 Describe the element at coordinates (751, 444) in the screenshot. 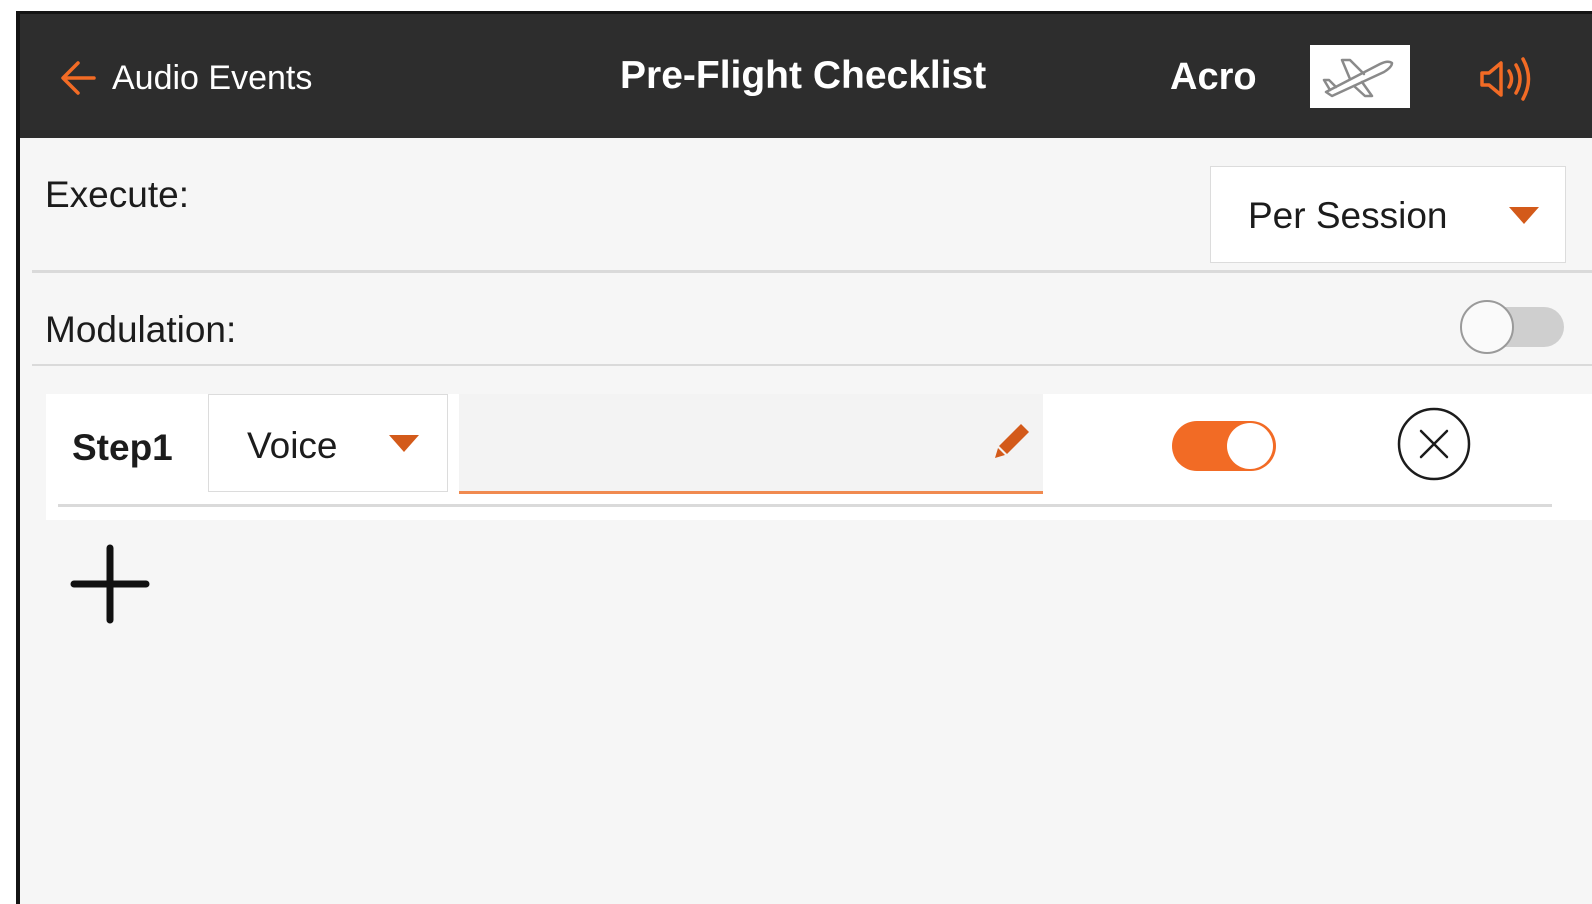

I see `step-text-input` at that location.